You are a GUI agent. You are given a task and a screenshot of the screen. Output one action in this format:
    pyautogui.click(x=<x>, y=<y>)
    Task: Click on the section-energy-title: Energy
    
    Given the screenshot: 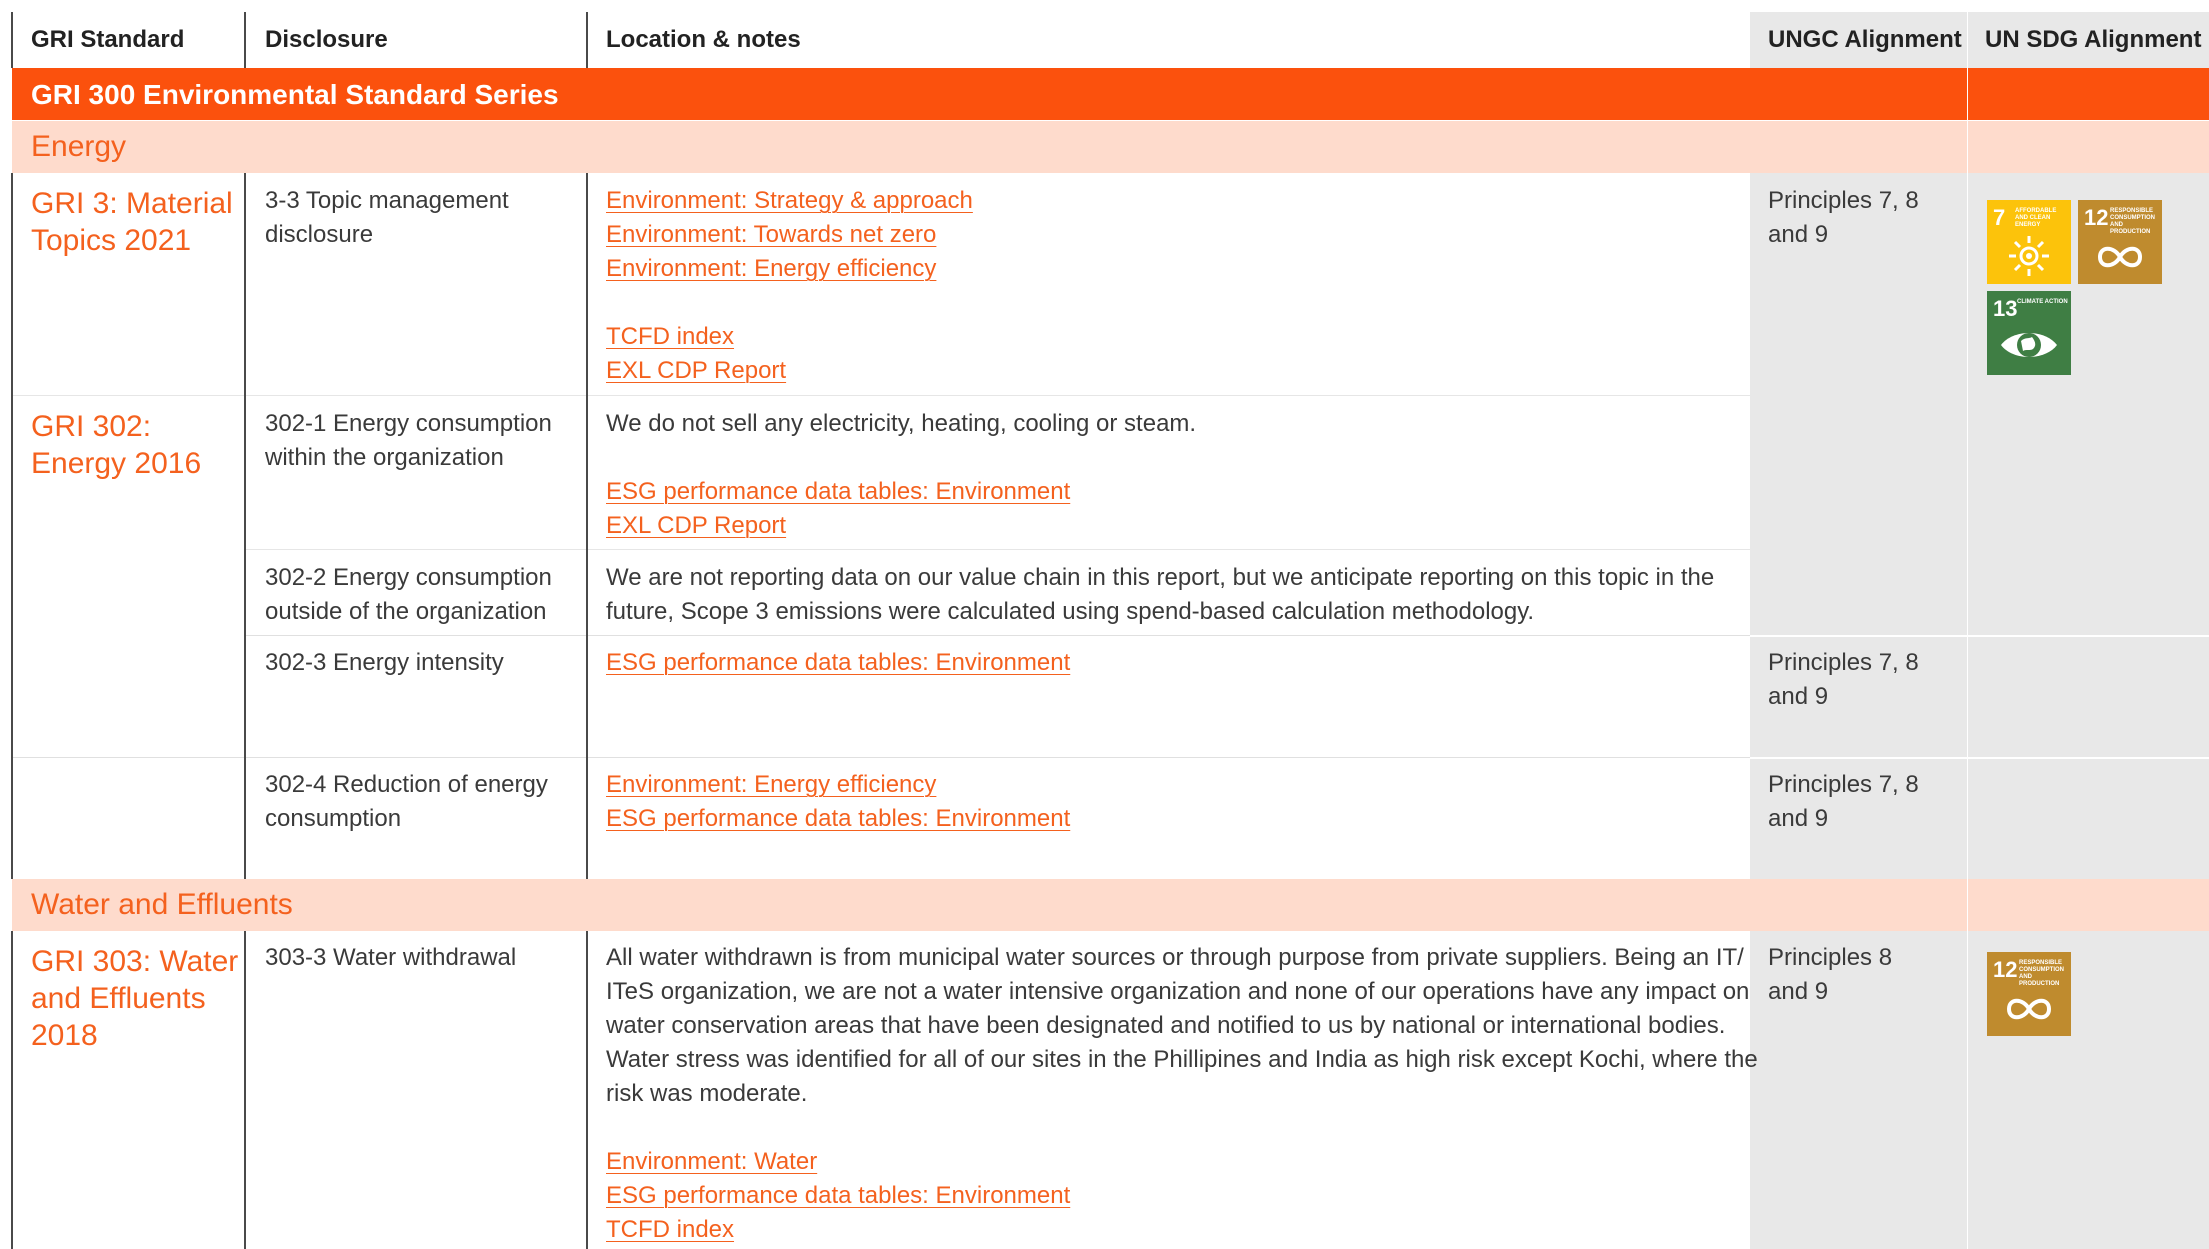 What is the action you would take?
    pyautogui.click(x=79, y=146)
    